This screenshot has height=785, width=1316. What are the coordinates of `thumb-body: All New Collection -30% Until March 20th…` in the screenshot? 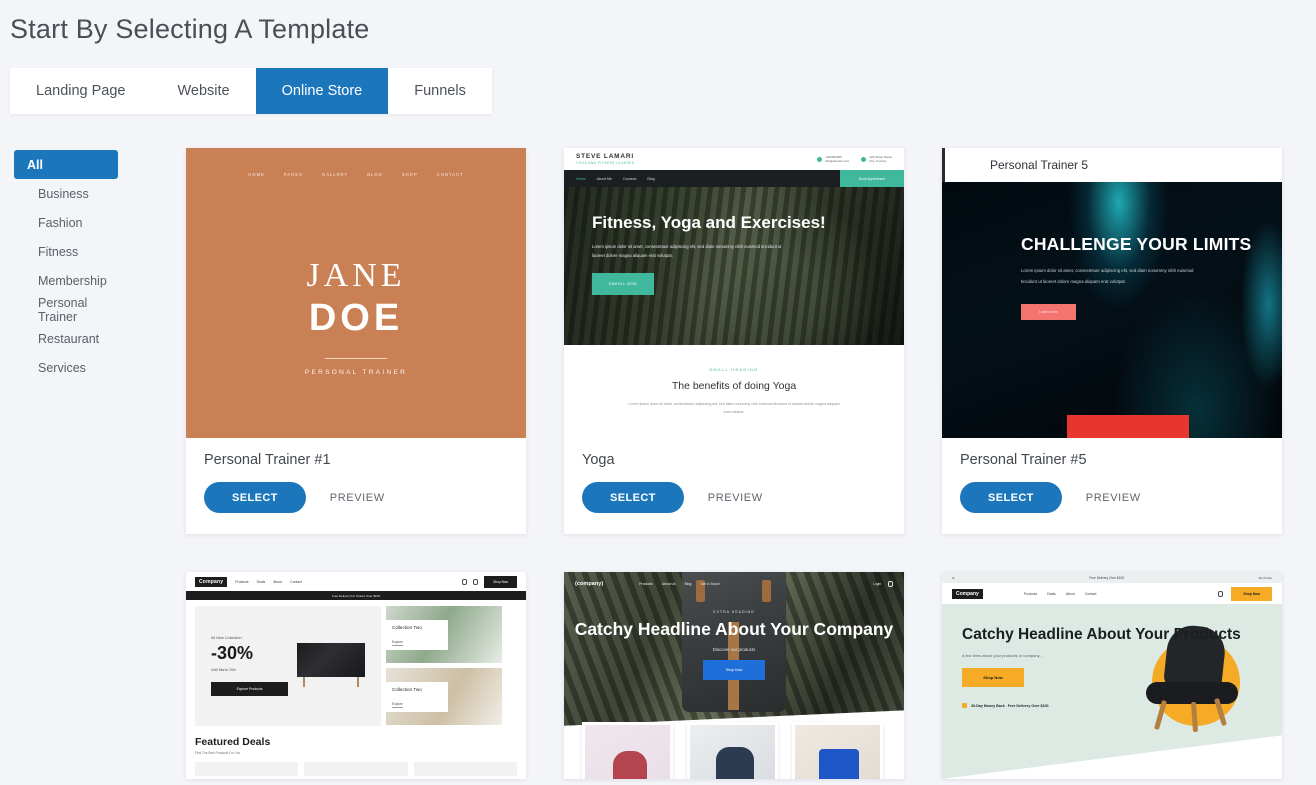 It's located at (356, 663).